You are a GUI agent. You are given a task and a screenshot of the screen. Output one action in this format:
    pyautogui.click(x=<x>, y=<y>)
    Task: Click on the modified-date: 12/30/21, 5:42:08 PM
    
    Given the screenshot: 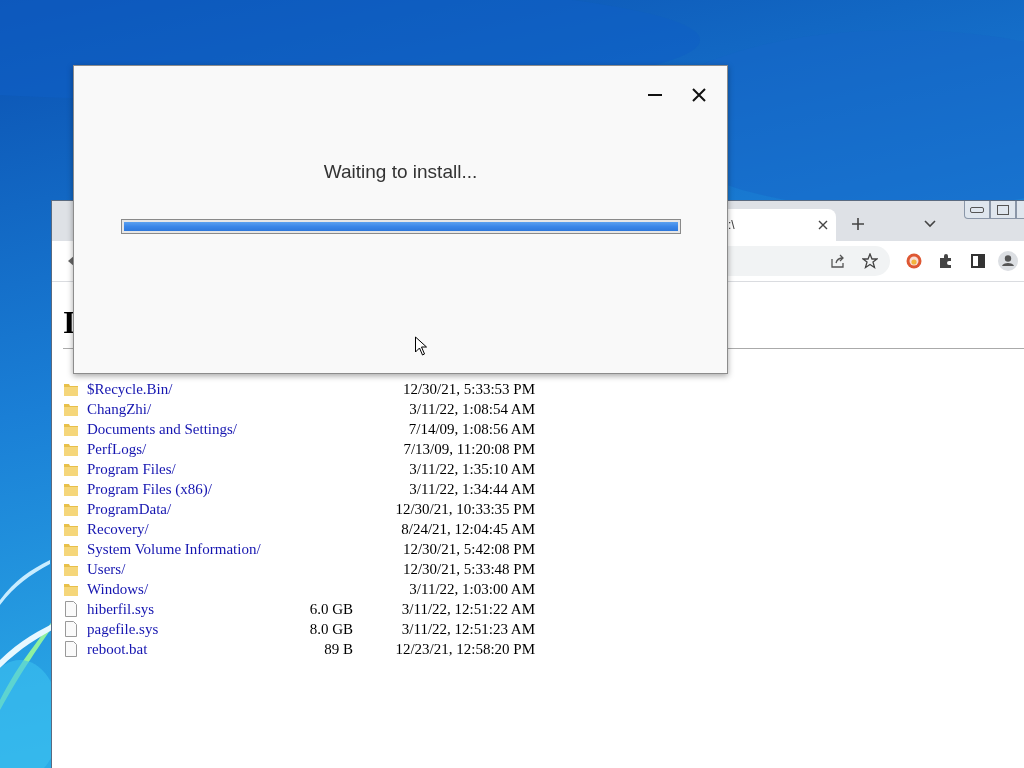 What is the action you would take?
    pyautogui.click(x=468, y=549)
    